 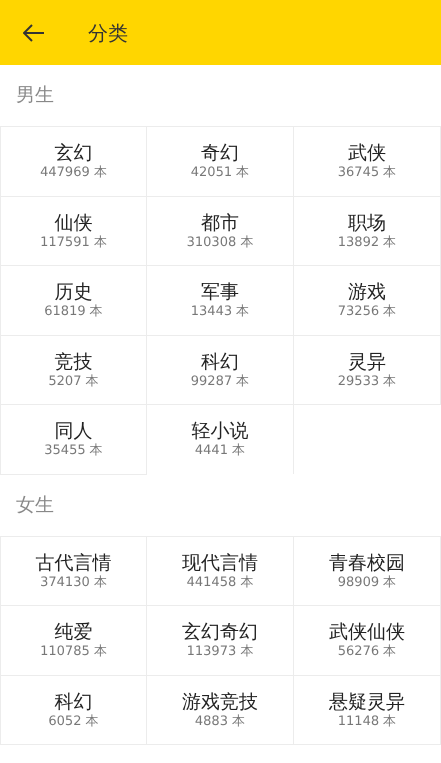 What do you see at coordinates (74, 562) in the screenshot?
I see `category-name: 古代言情` at bounding box center [74, 562].